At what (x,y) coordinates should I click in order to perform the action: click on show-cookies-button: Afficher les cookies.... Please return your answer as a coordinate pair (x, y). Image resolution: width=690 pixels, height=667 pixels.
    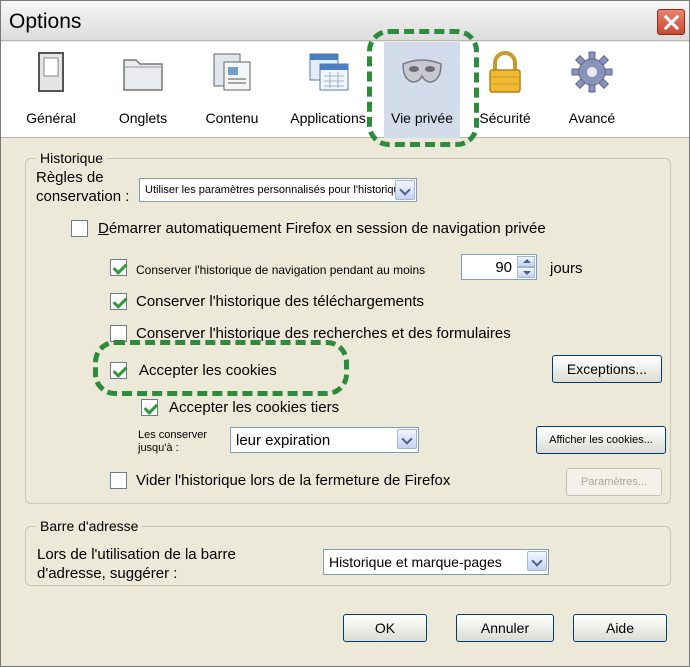
    Looking at the image, I should click on (601, 440).